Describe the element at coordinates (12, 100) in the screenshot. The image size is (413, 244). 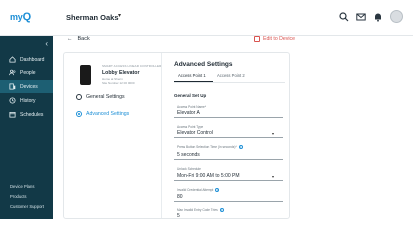
I see `history-icon` at that location.